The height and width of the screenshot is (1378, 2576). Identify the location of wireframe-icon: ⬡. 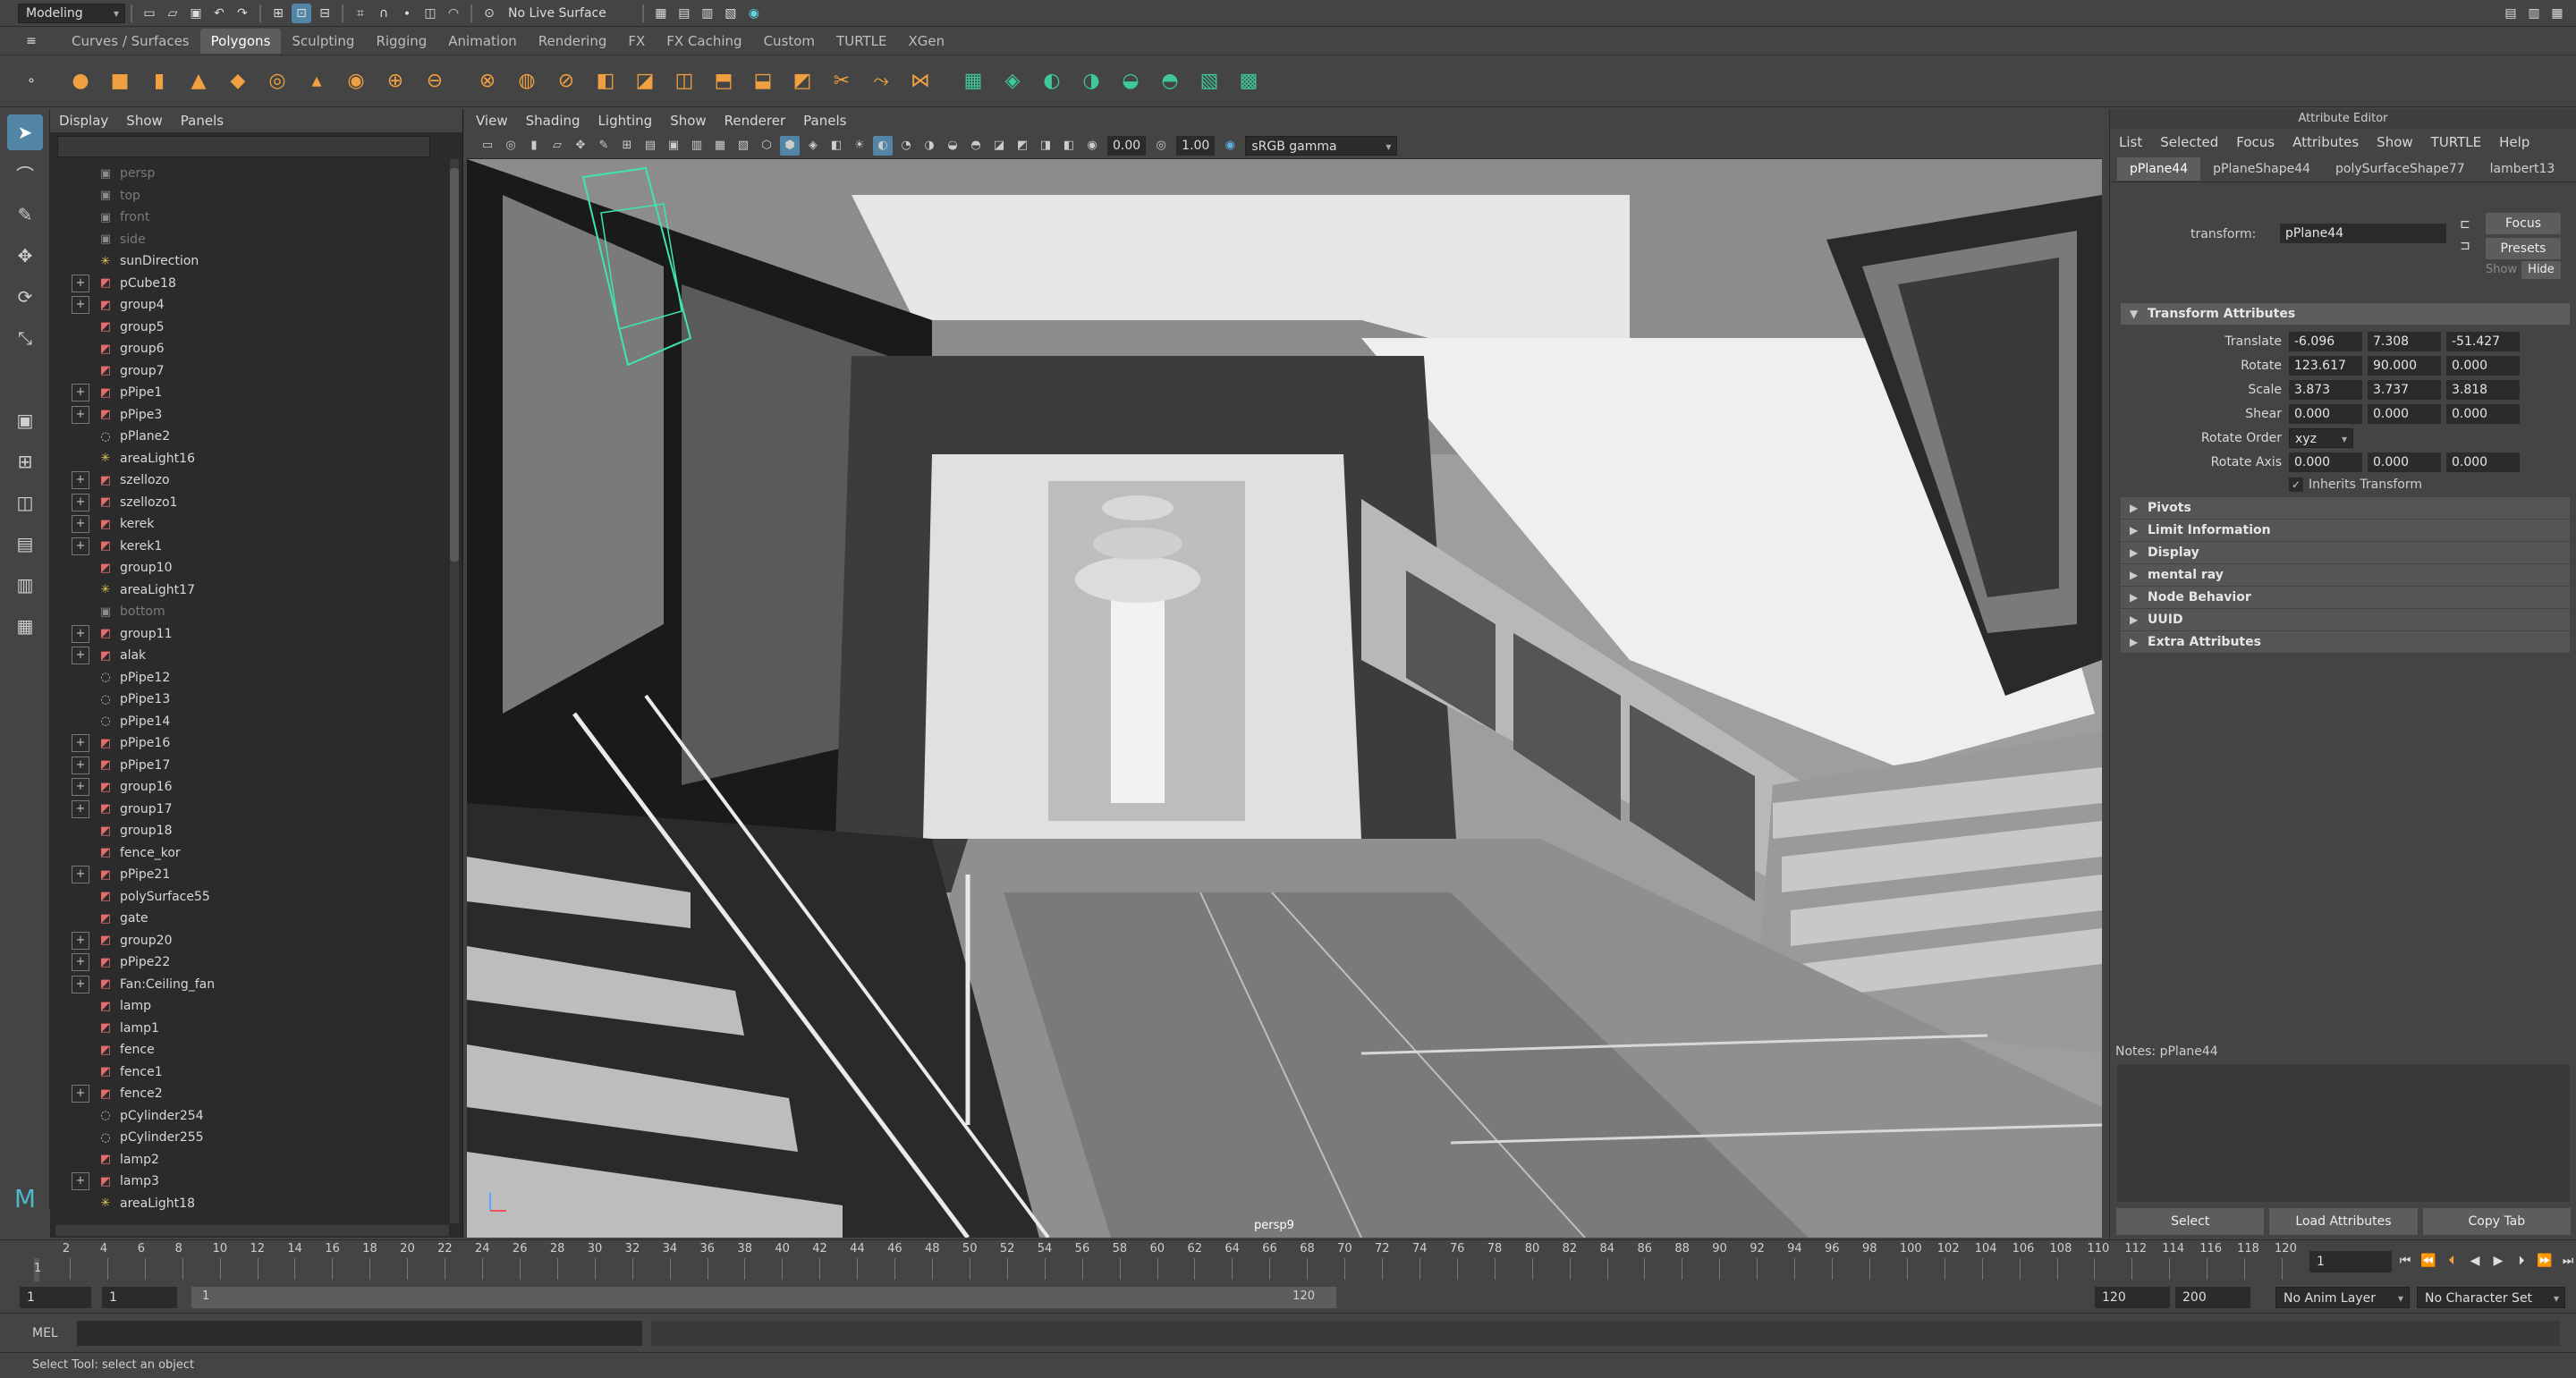
(766, 146).